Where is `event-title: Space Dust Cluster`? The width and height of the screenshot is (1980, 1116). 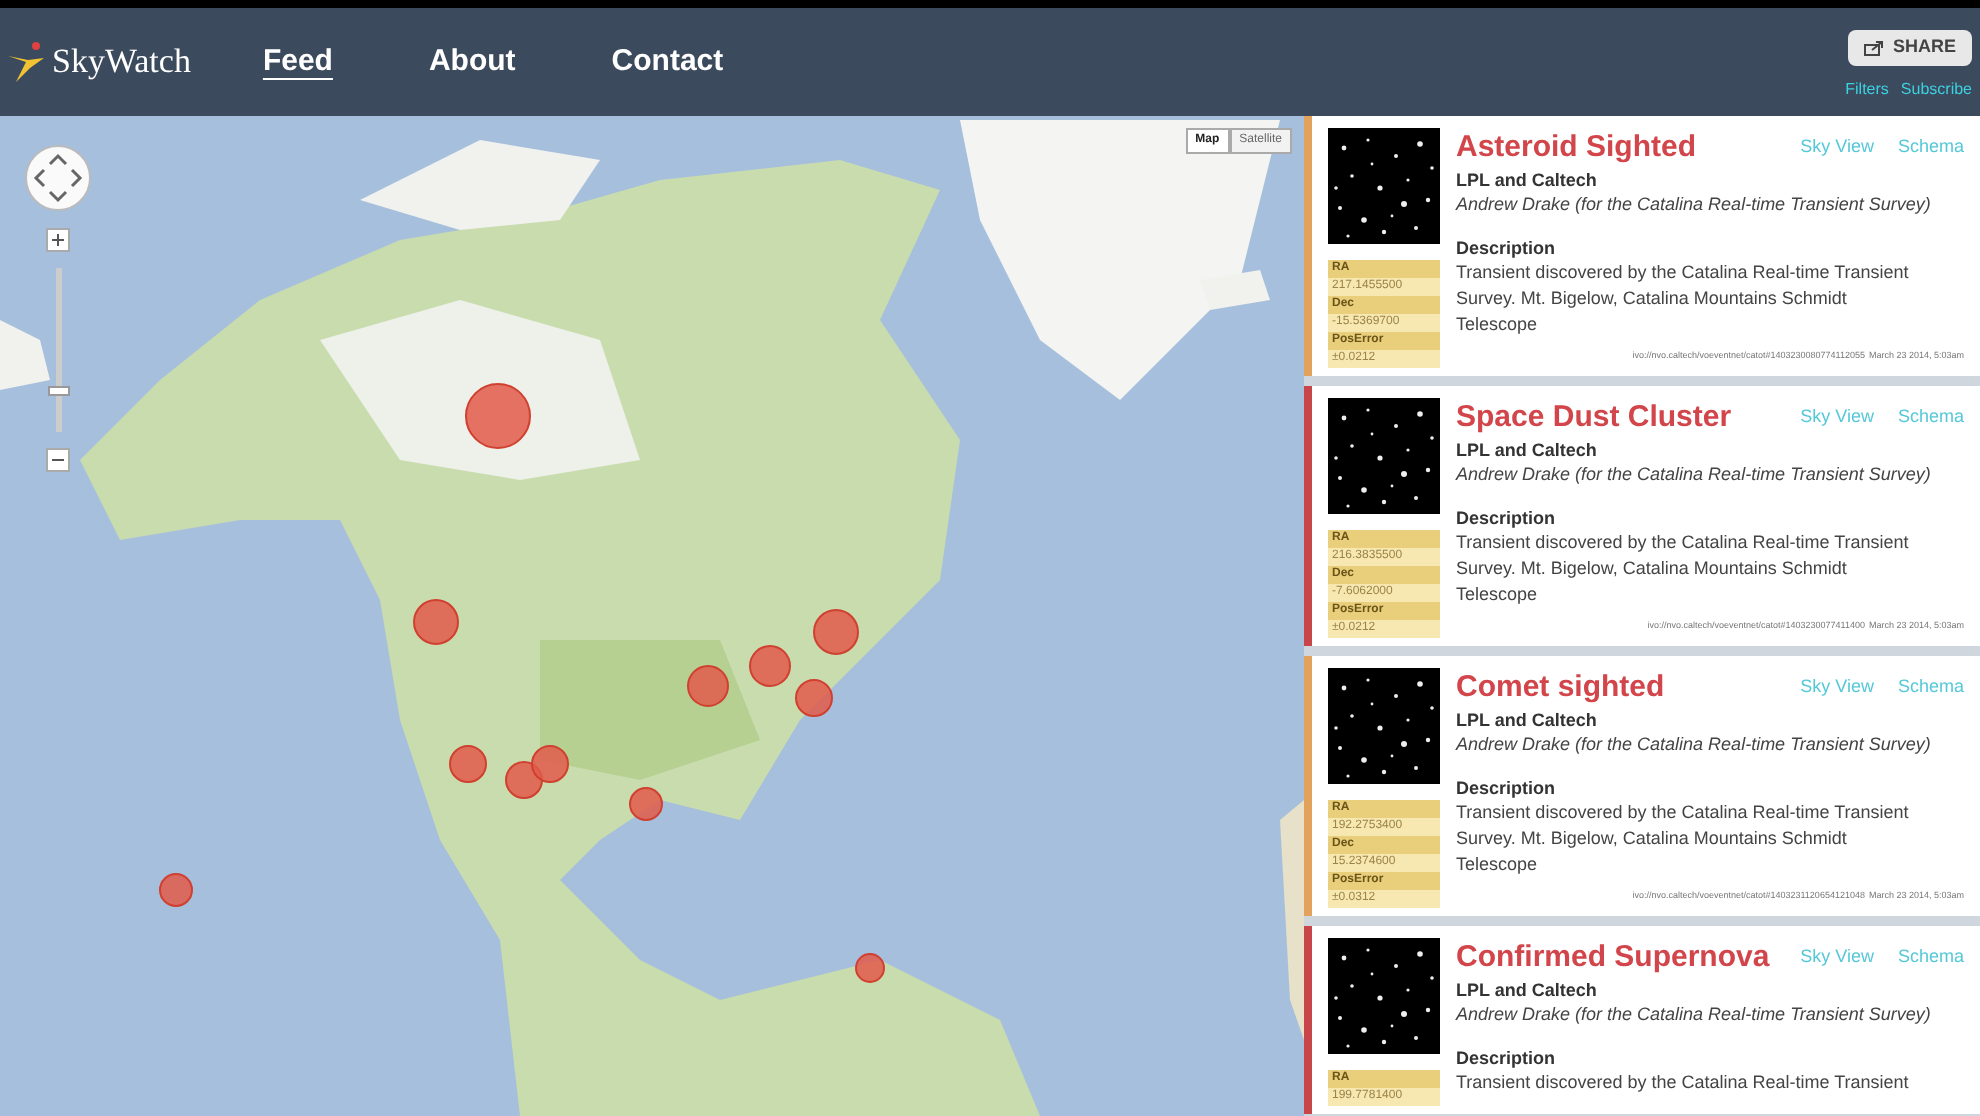 event-title: Space Dust Cluster is located at coordinates (1594, 418).